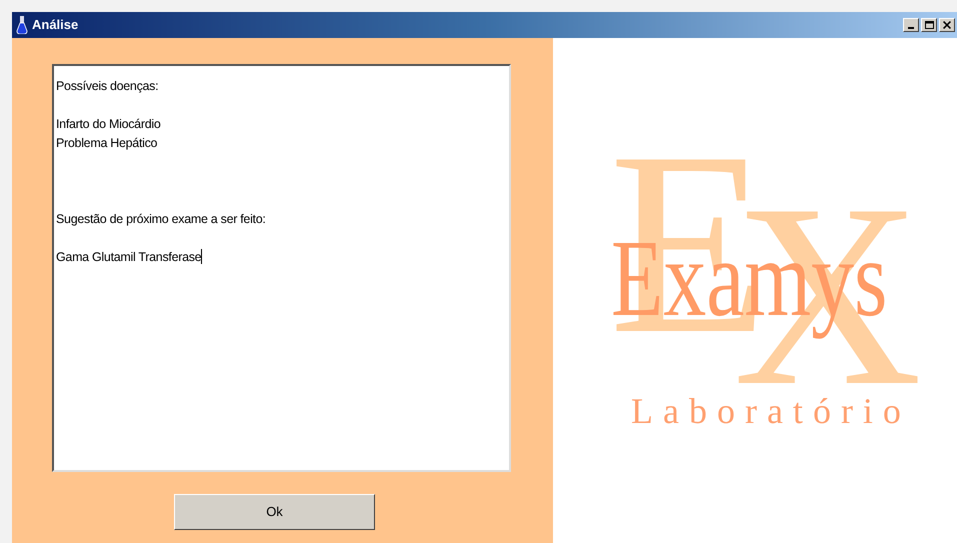 Image resolution: width=957 pixels, height=543 pixels. What do you see at coordinates (274, 512) in the screenshot?
I see `ok-button: Ok` at bounding box center [274, 512].